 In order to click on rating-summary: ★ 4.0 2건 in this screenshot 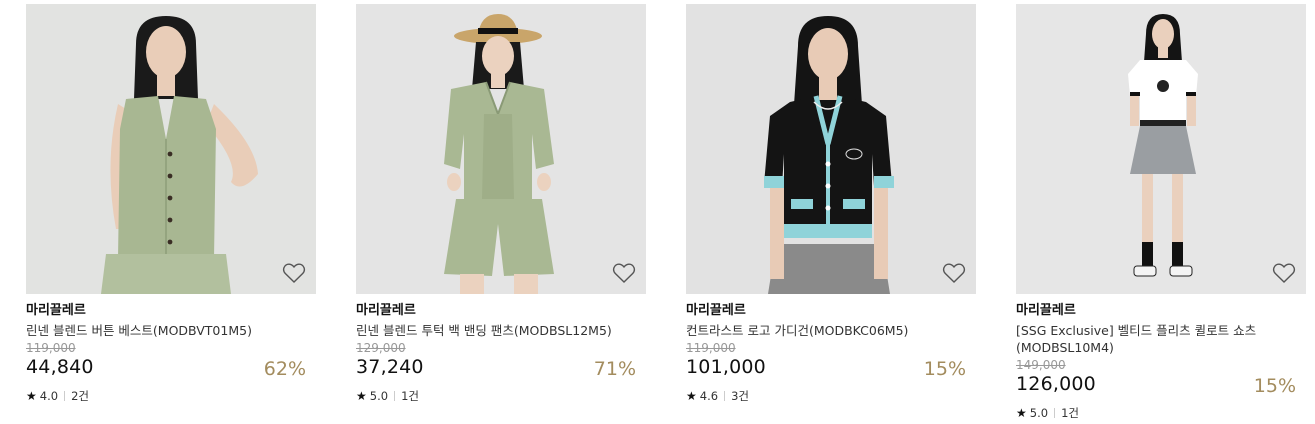, I will do `click(171, 396)`.